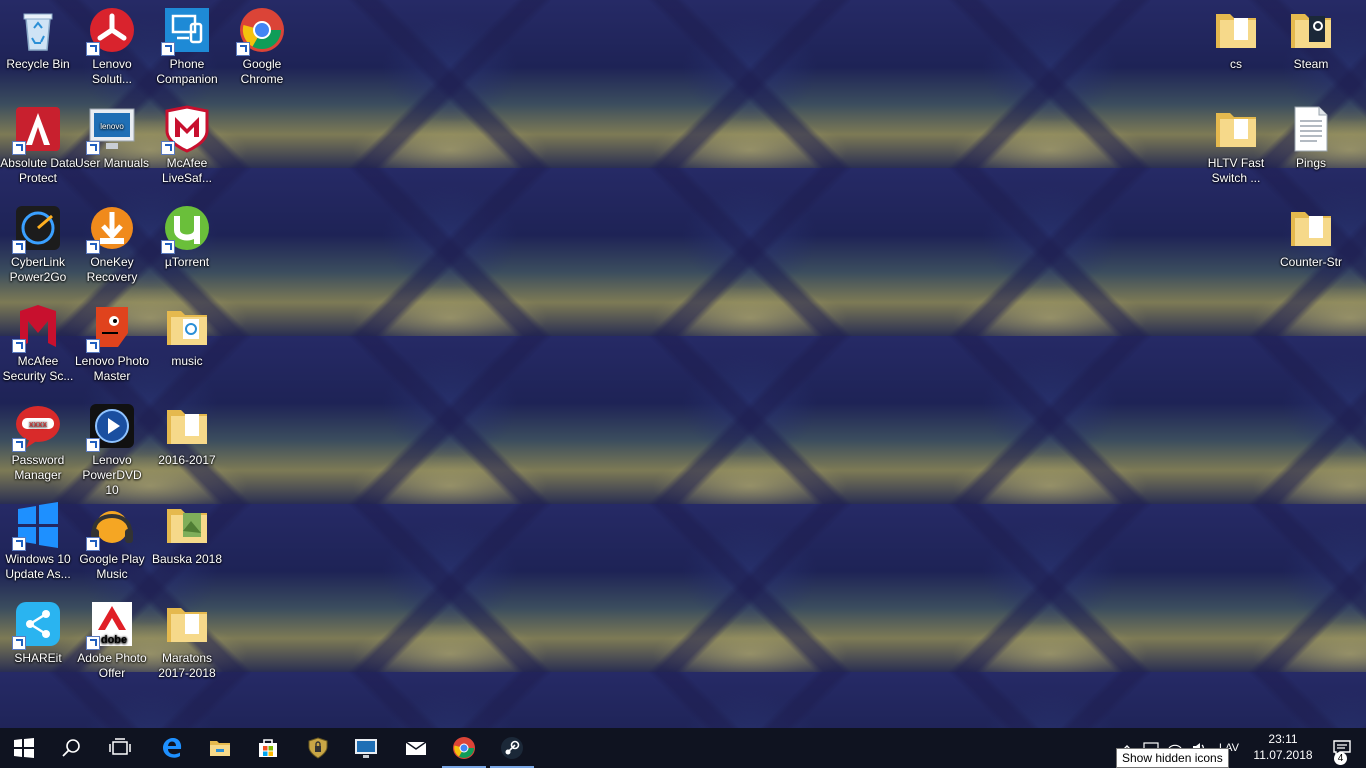  What do you see at coordinates (187, 559) in the screenshot?
I see `desktop-icon-label: Bauska 2018` at bounding box center [187, 559].